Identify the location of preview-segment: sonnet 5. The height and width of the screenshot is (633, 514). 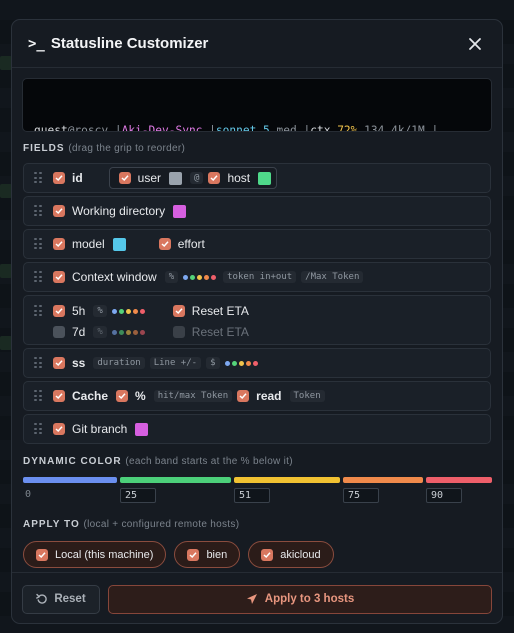
(242, 128).